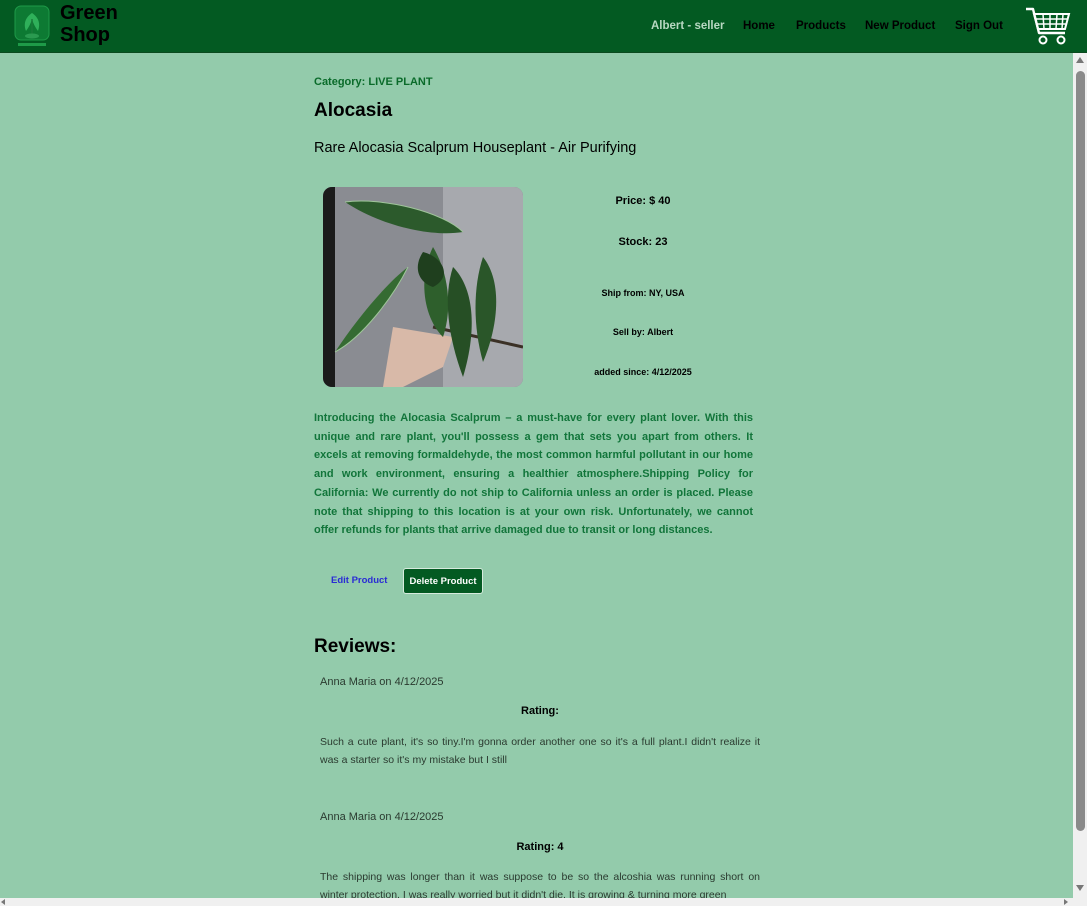 This screenshot has height=906, width=1087. What do you see at coordinates (540, 711) in the screenshot?
I see `review-rating: Rating:` at bounding box center [540, 711].